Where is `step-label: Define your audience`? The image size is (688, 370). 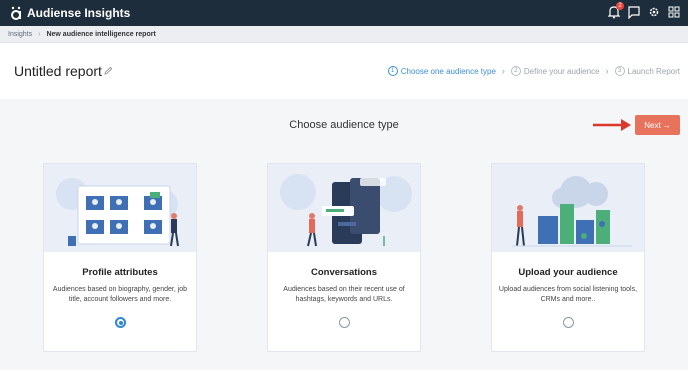
step-label: Define your audience is located at coordinates (561, 71).